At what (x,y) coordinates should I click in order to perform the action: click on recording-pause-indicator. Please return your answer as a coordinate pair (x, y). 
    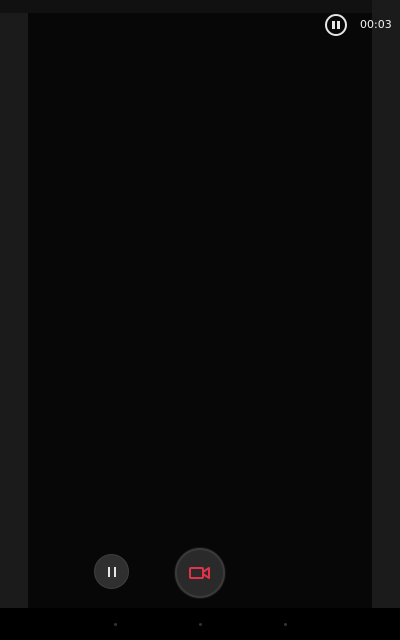
    Looking at the image, I should click on (336, 25).